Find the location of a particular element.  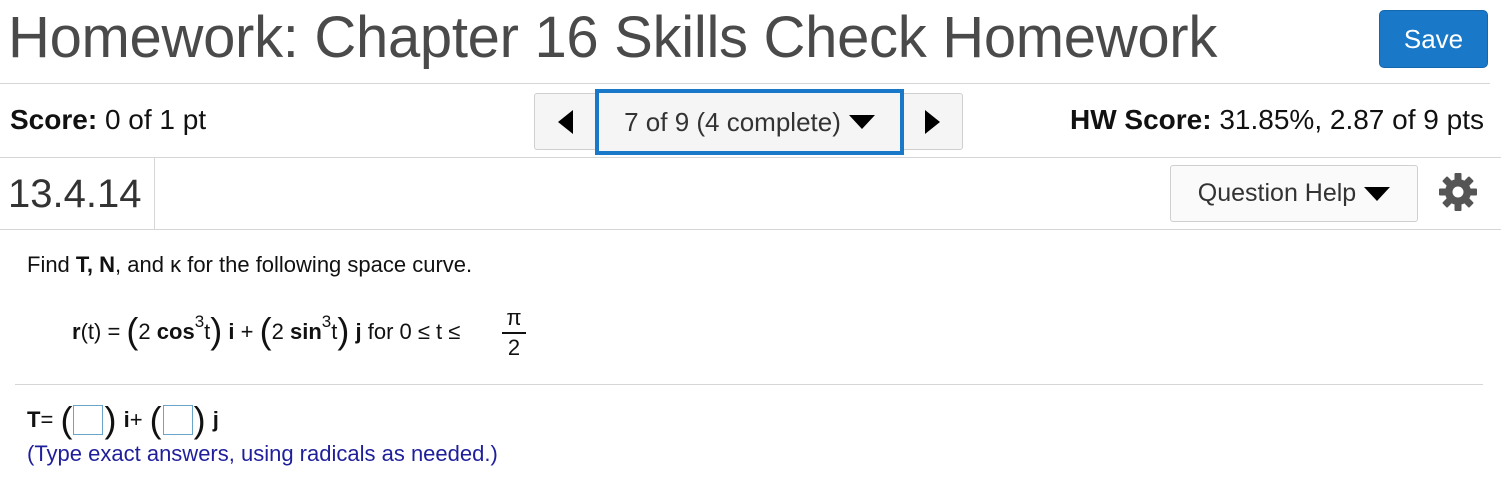

hw-score-value: 31.85%, 2.87 of 9 pts is located at coordinates (1351, 119).